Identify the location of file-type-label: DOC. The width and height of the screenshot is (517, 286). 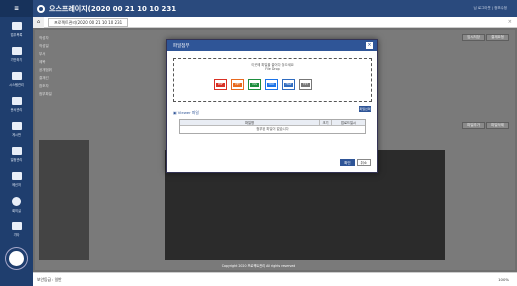
(271, 85).